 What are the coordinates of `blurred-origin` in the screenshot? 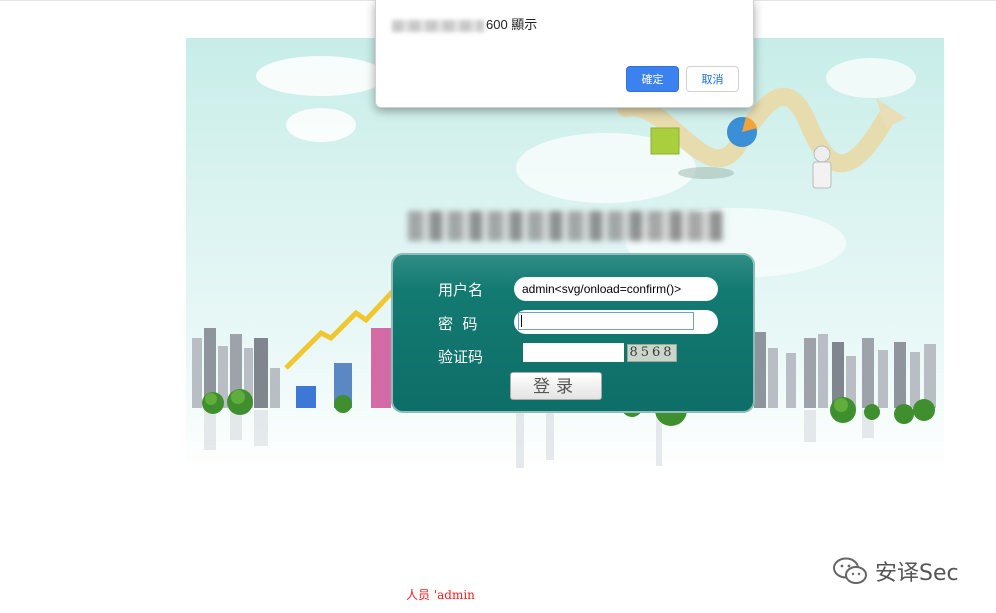 It's located at (438, 25).